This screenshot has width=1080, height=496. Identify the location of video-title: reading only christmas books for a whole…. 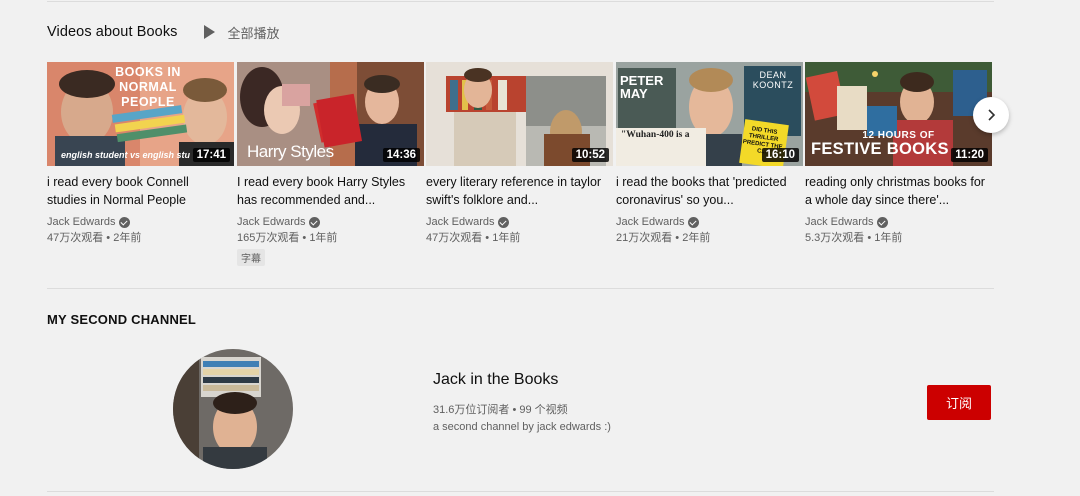
(895, 191).